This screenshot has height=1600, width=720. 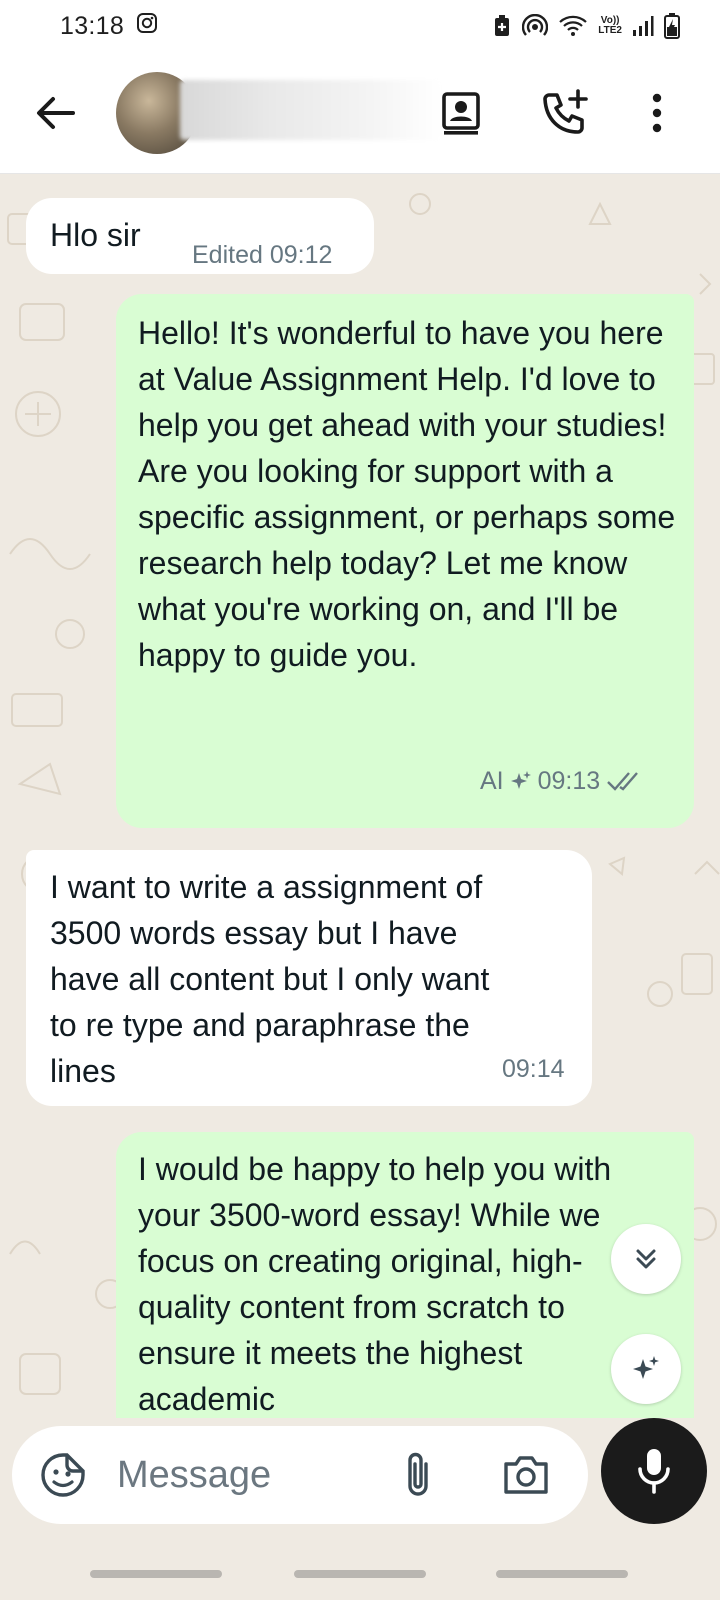 I want to click on message-meta: Edited 09:12, so click(x=262, y=255).